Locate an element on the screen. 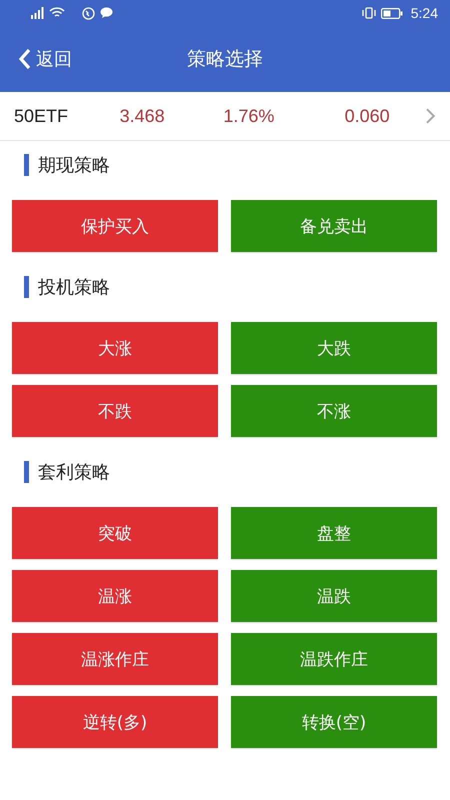 This screenshot has width=450, height=800. strategy-button: 温跌作庄 is located at coordinates (334, 659).